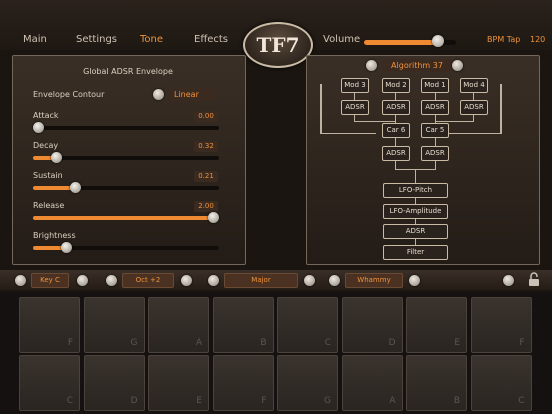 The image size is (552, 414). I want to click on slider-knob-decay, so click(56, 157).